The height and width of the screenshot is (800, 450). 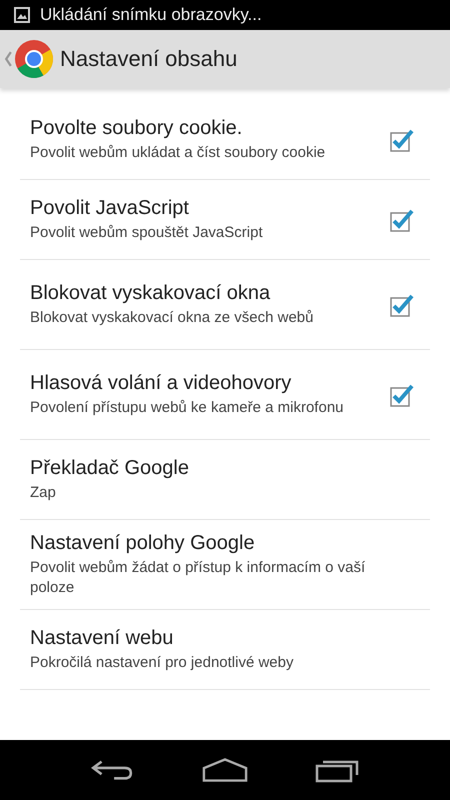 I want to click on home-icon, so click(x=225, y=770).